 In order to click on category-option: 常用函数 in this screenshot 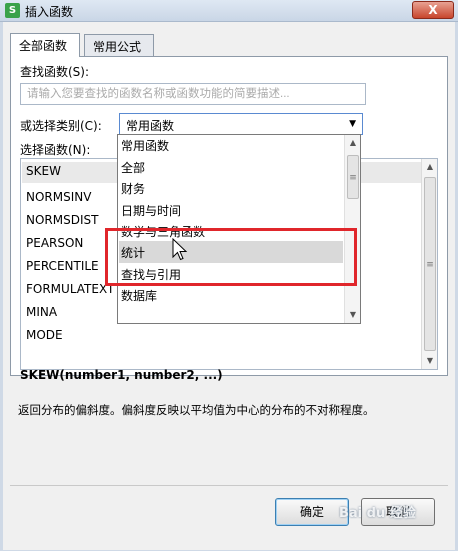, I will do `click(145, 145)`.